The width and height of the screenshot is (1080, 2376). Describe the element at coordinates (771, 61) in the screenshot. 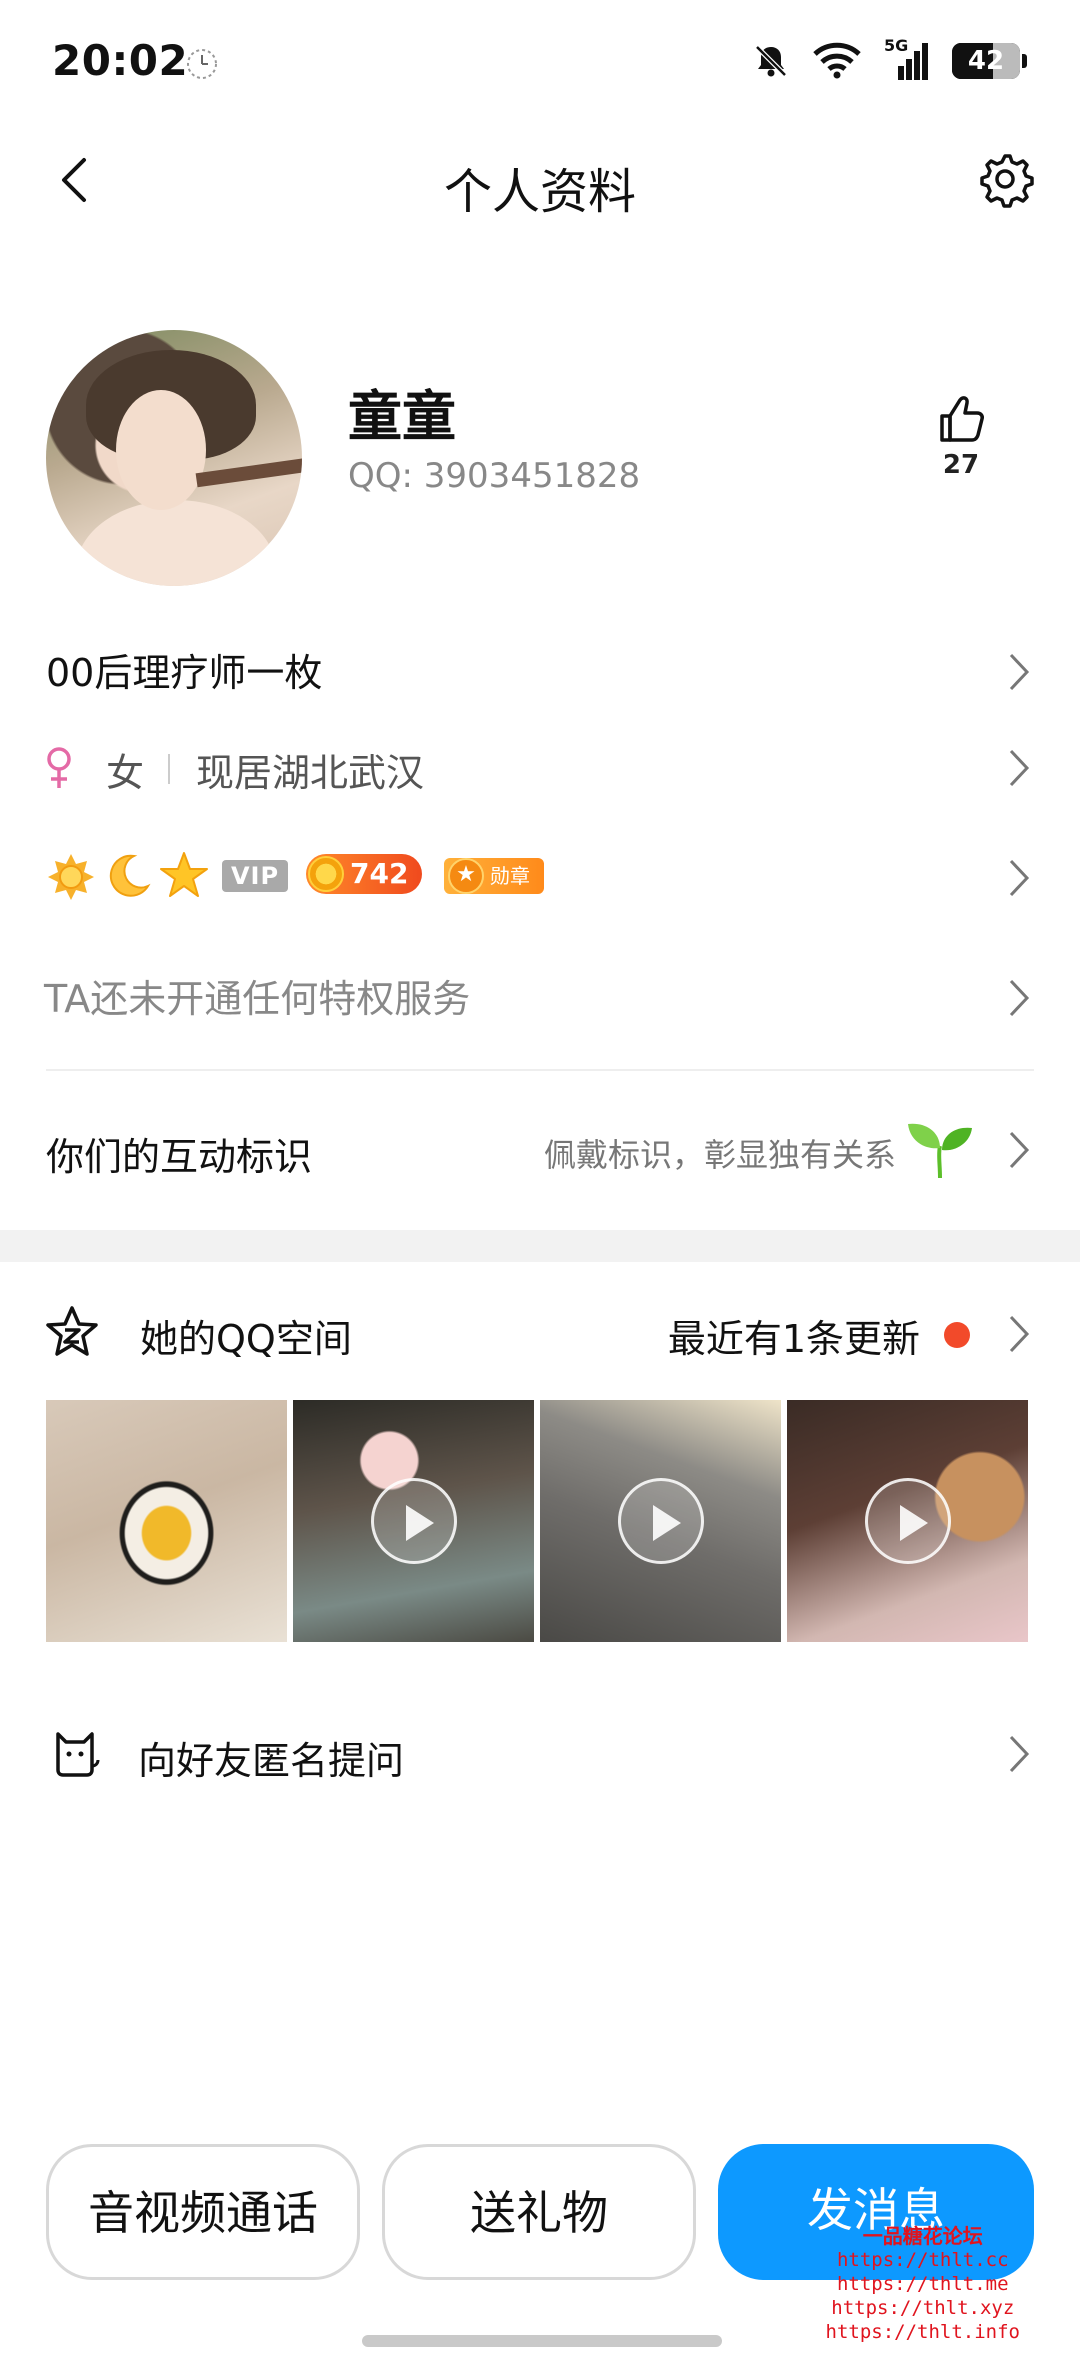

I see `mute-bell-icon` at that location.